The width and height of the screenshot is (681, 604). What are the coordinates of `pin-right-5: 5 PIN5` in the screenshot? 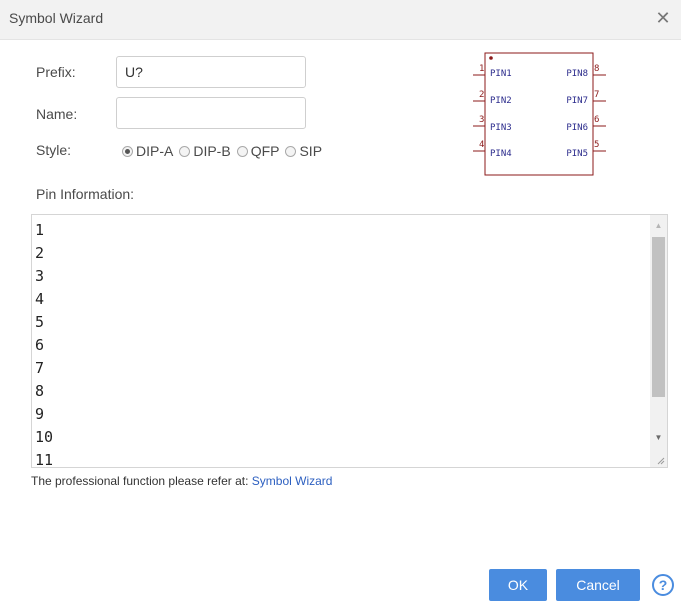 It's located at (586, 149).